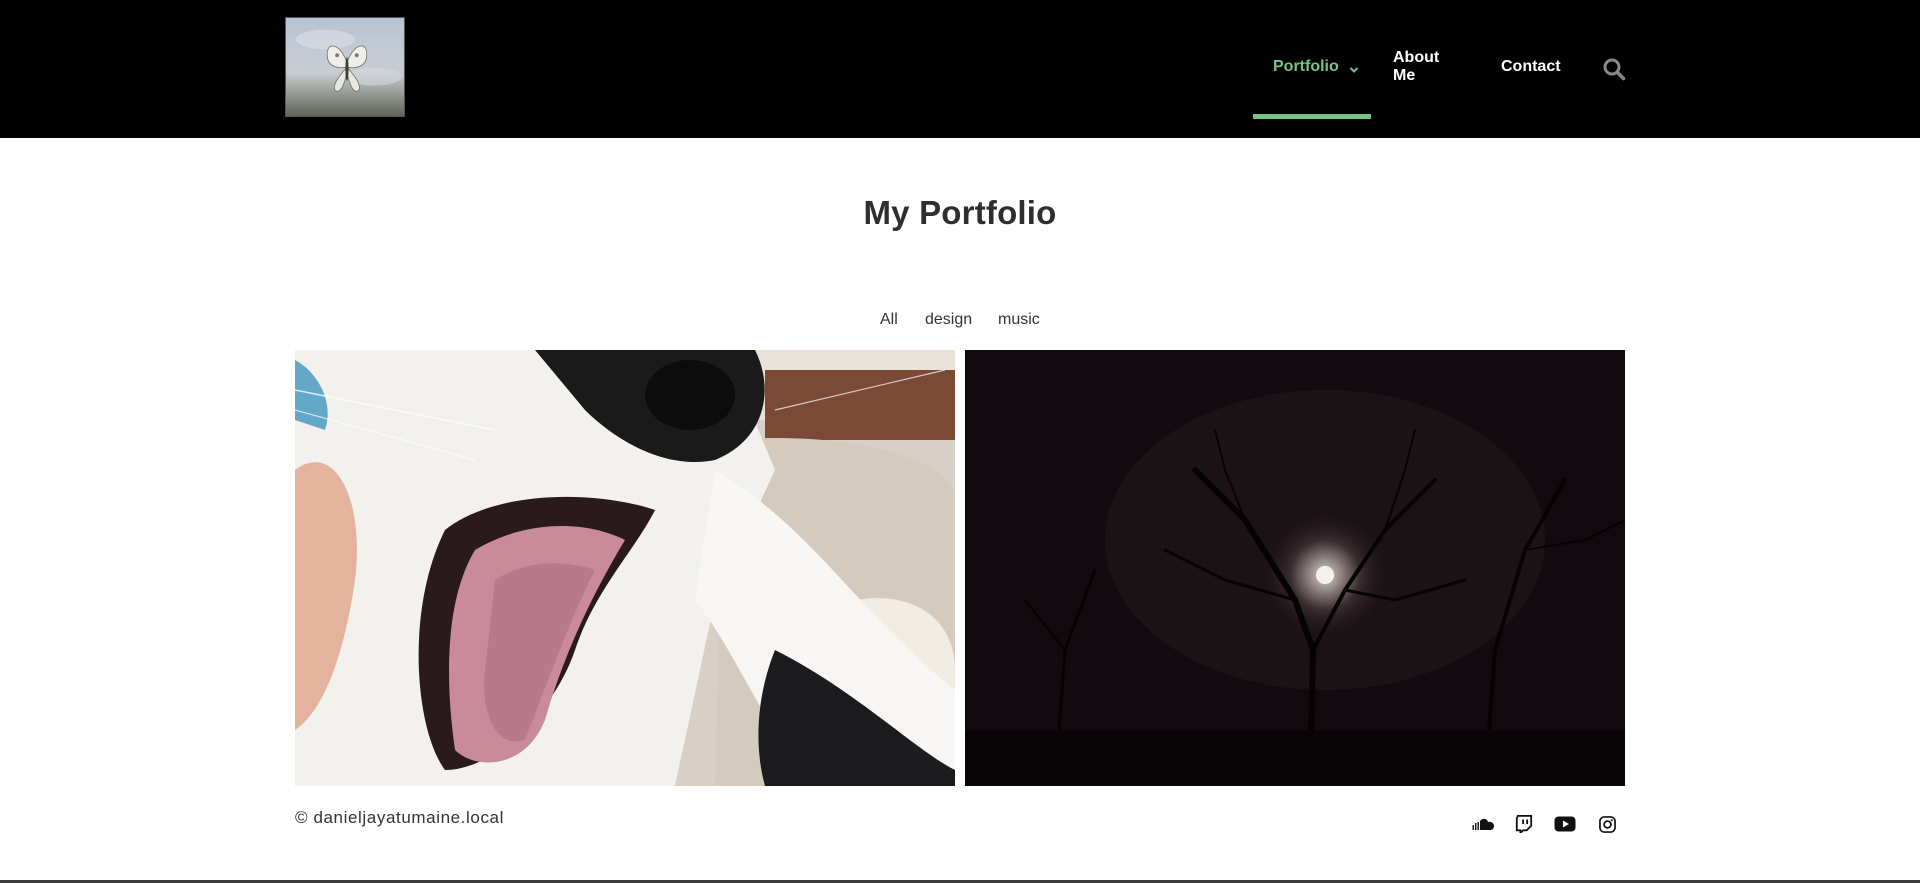 Image resolution: width=1920 pixels, height=883 pixels. What do you see at coordinates (1565, 824) in the screenshot?
I see `youtube-icon` at bounding box center [1565, 824].